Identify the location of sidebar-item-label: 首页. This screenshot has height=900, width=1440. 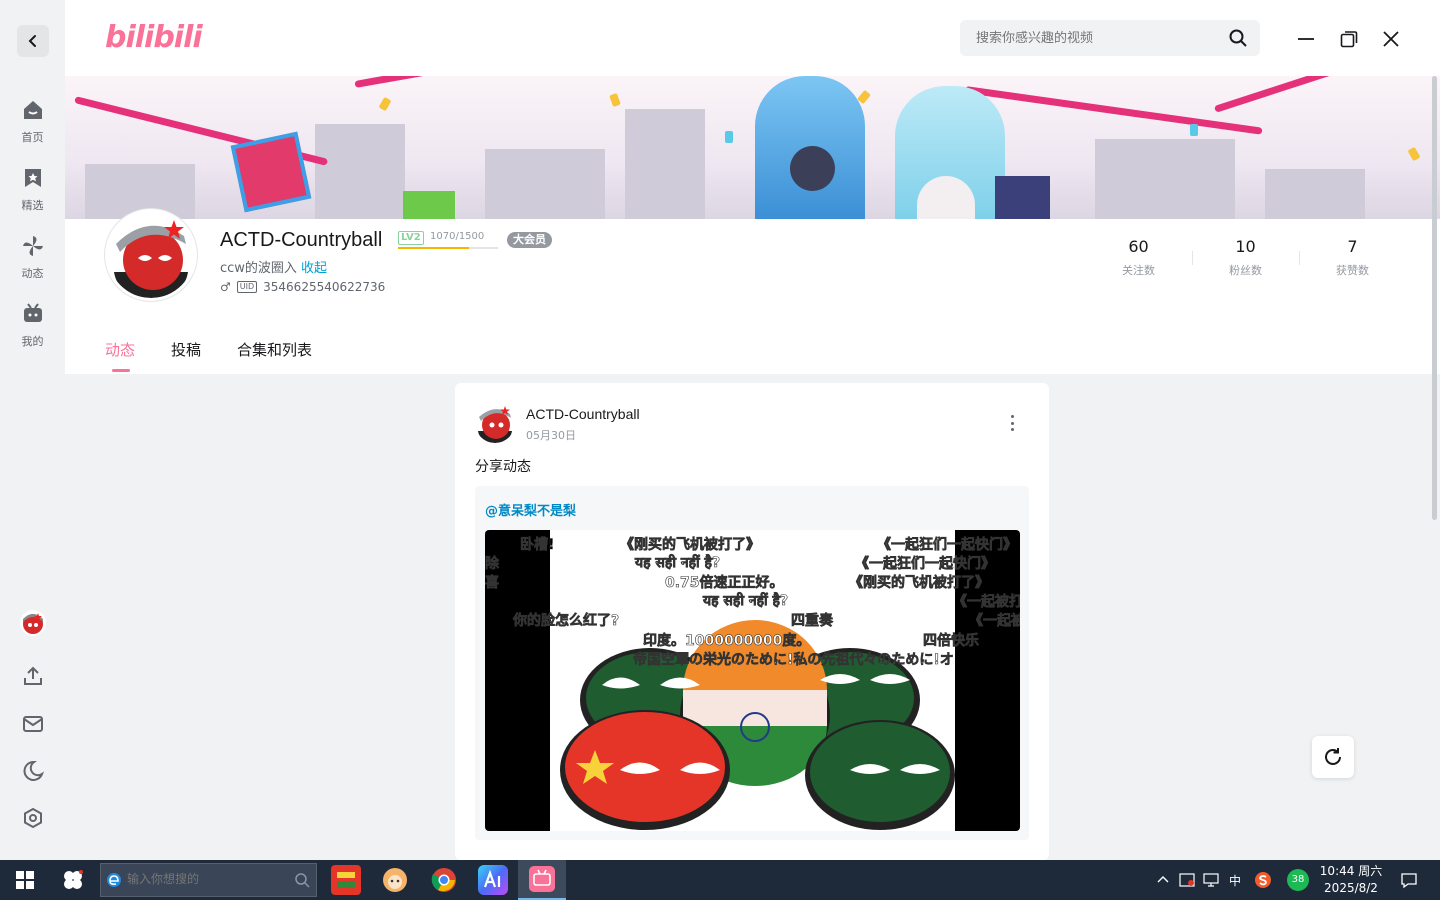
(32, 137).